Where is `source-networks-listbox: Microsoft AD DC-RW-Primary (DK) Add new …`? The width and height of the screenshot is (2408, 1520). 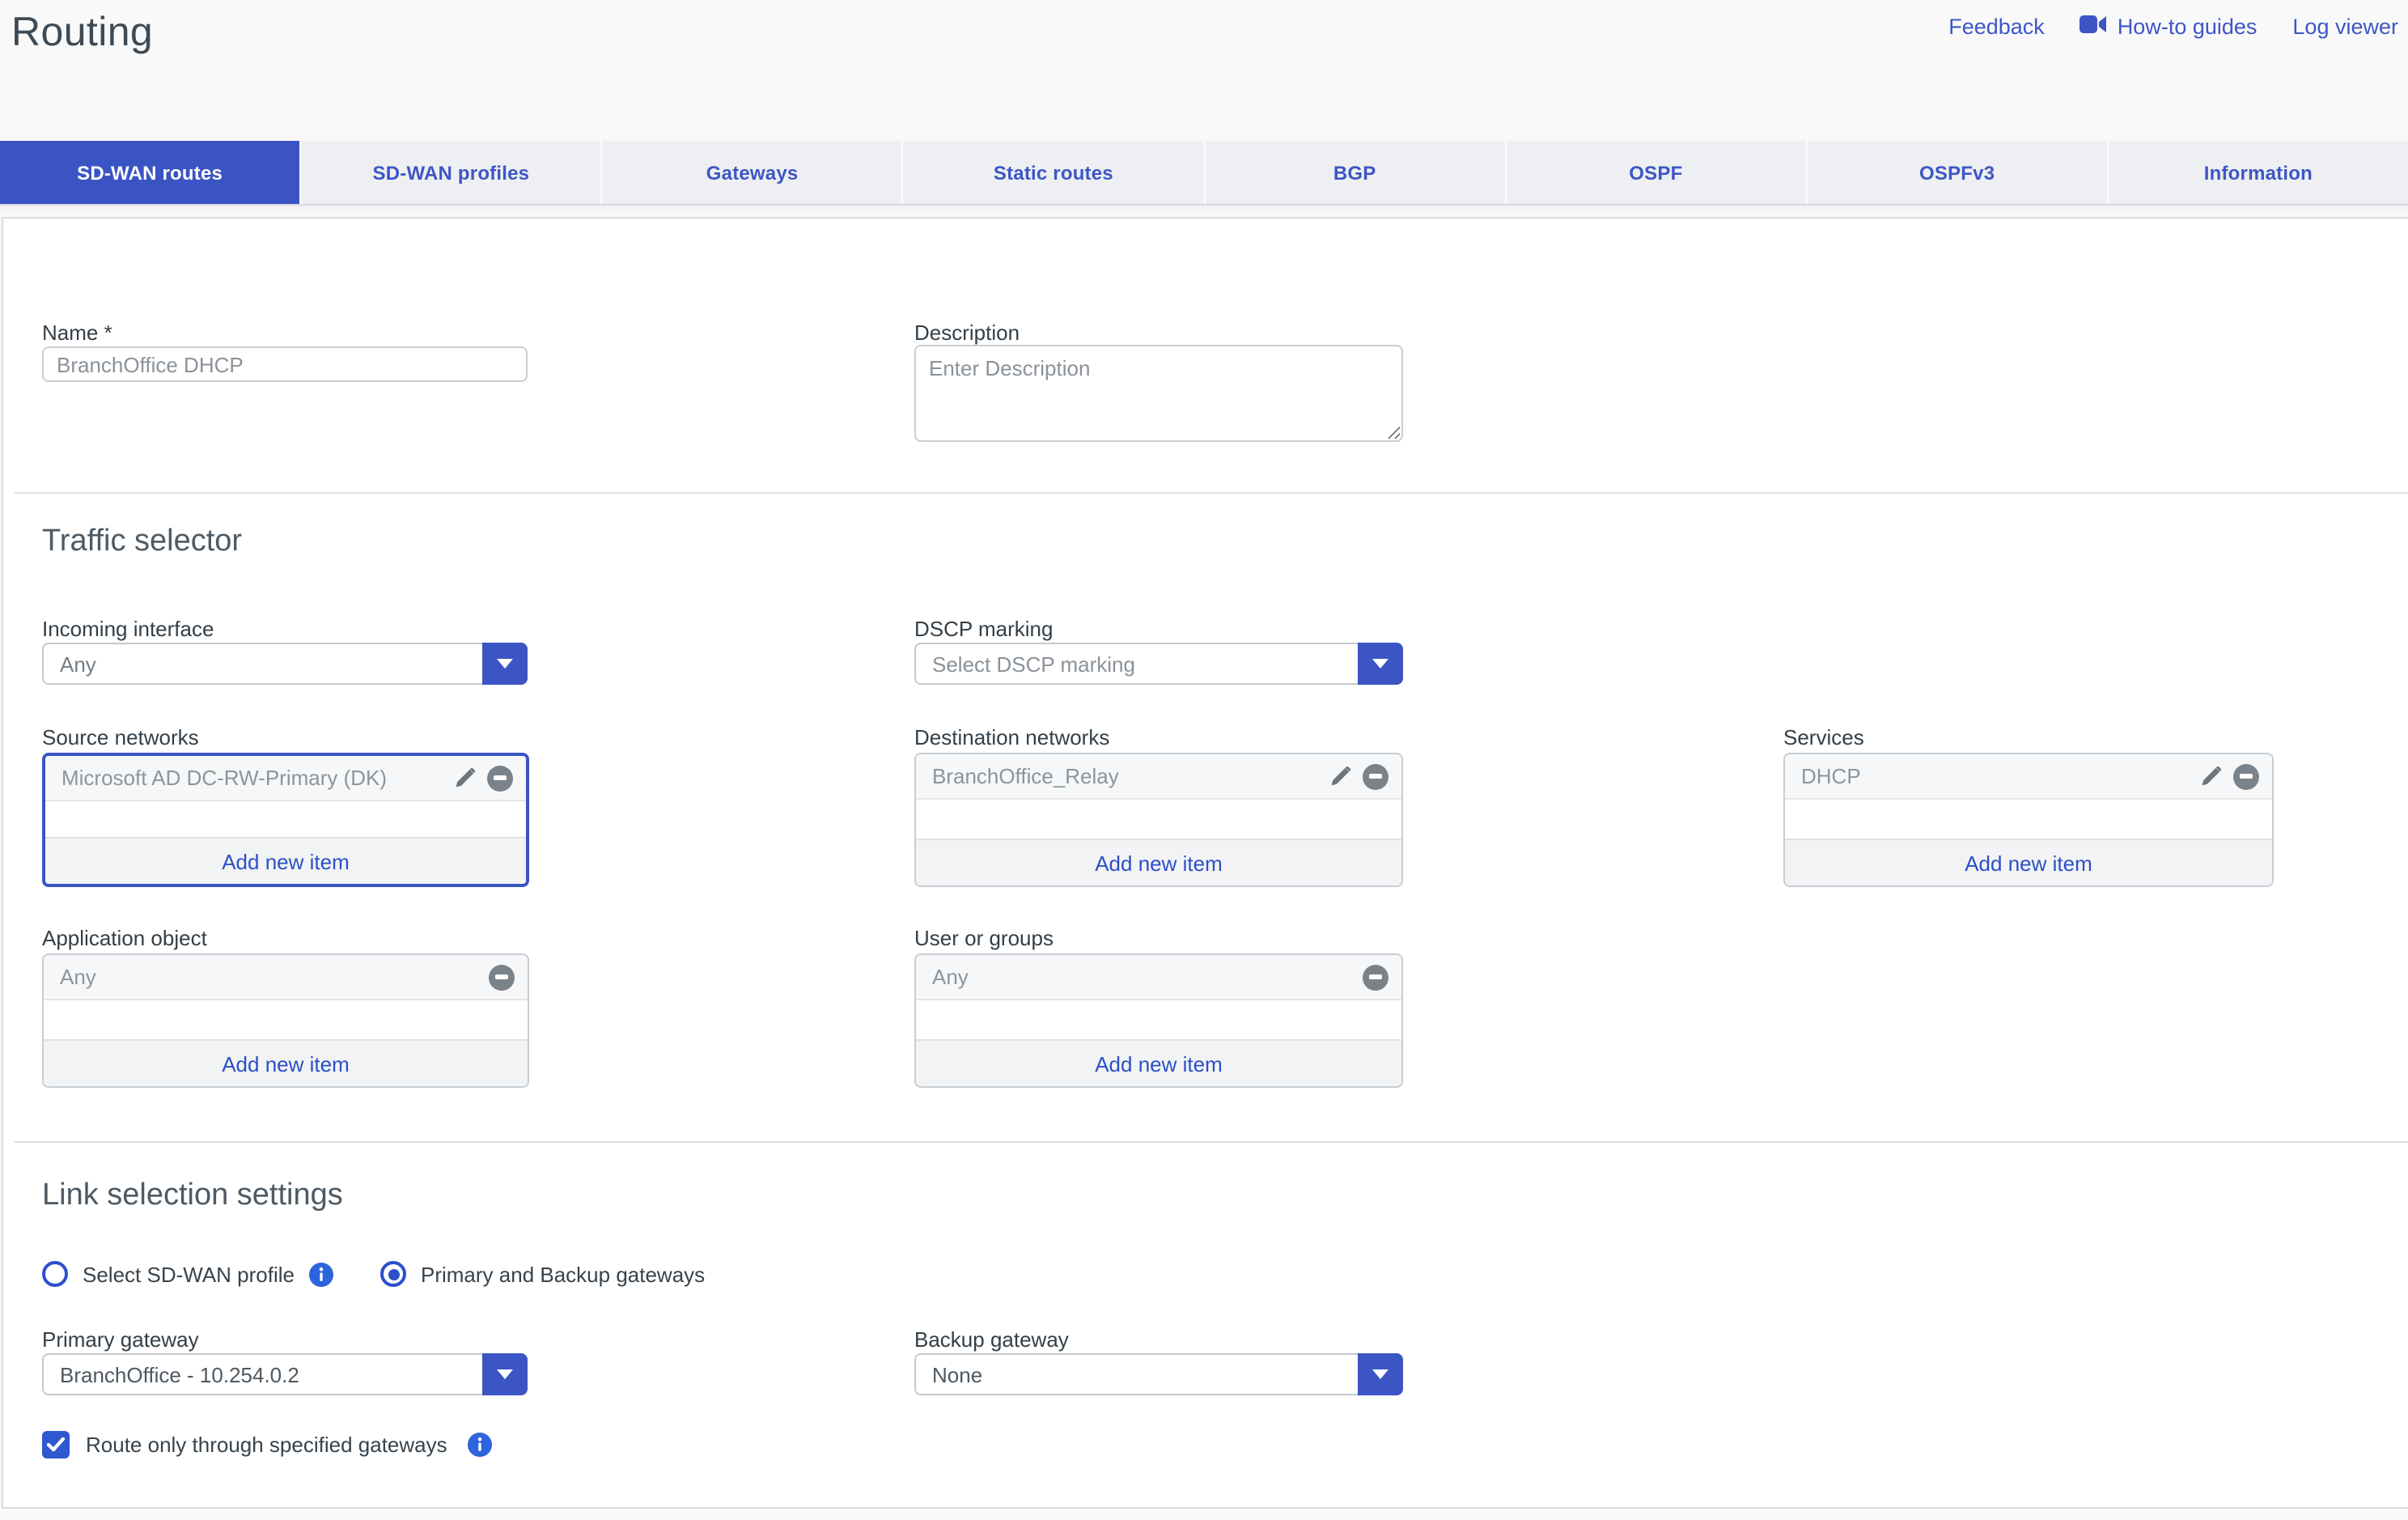 source-networks-listbox: Microsoft AD DC-RW-Primary (DK) Add new … is located at coordinates (285, 820).